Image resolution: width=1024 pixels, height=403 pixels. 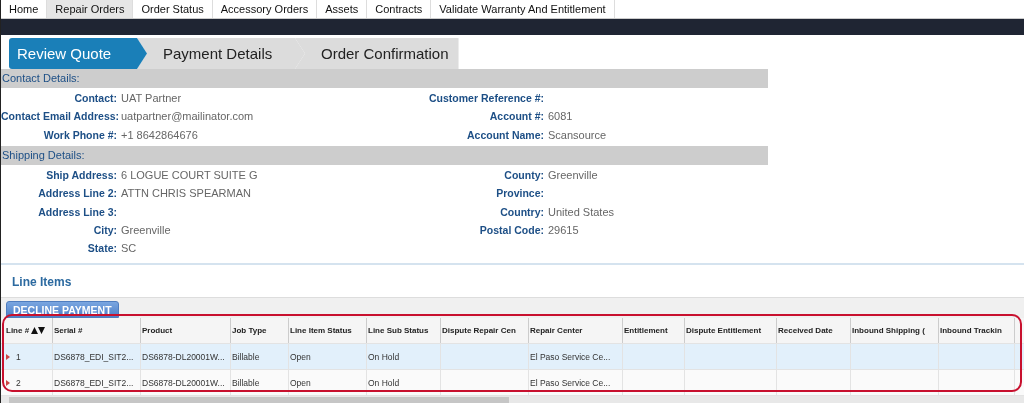 I want to click on field-value: 29615, so click(x=563, y=229).